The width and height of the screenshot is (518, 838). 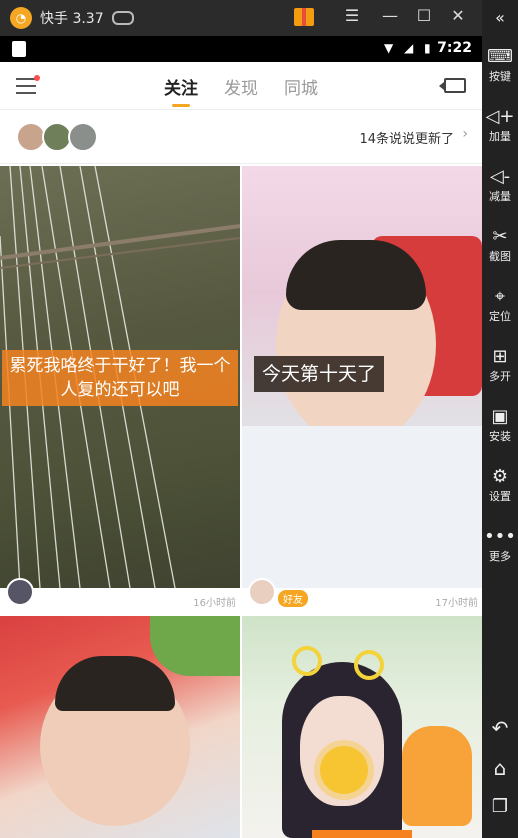 I want to click on sun-sticker-shape, so click(x=344, y=770).